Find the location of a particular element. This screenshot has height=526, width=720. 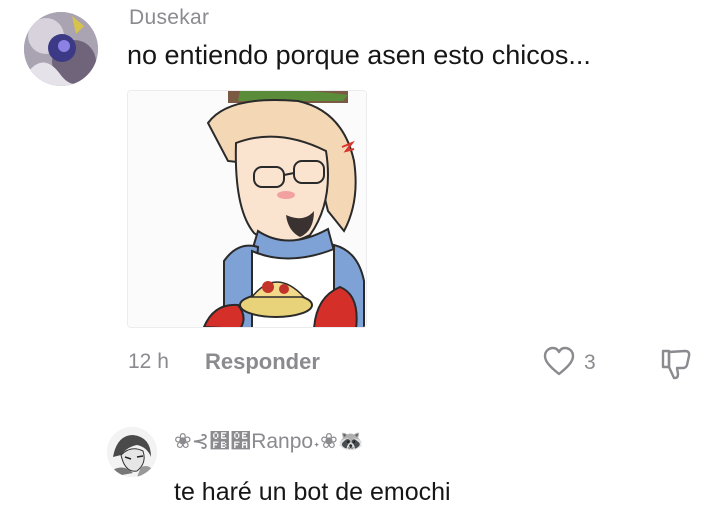

reply-button: Responder is located at coordinates (262, 362).